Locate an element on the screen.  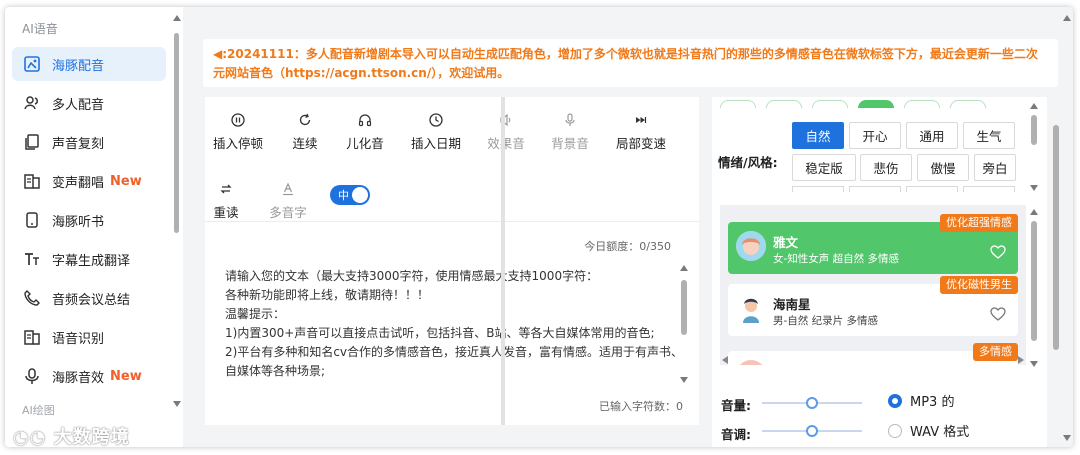
volume-slider is located at coordinates (812, 403).